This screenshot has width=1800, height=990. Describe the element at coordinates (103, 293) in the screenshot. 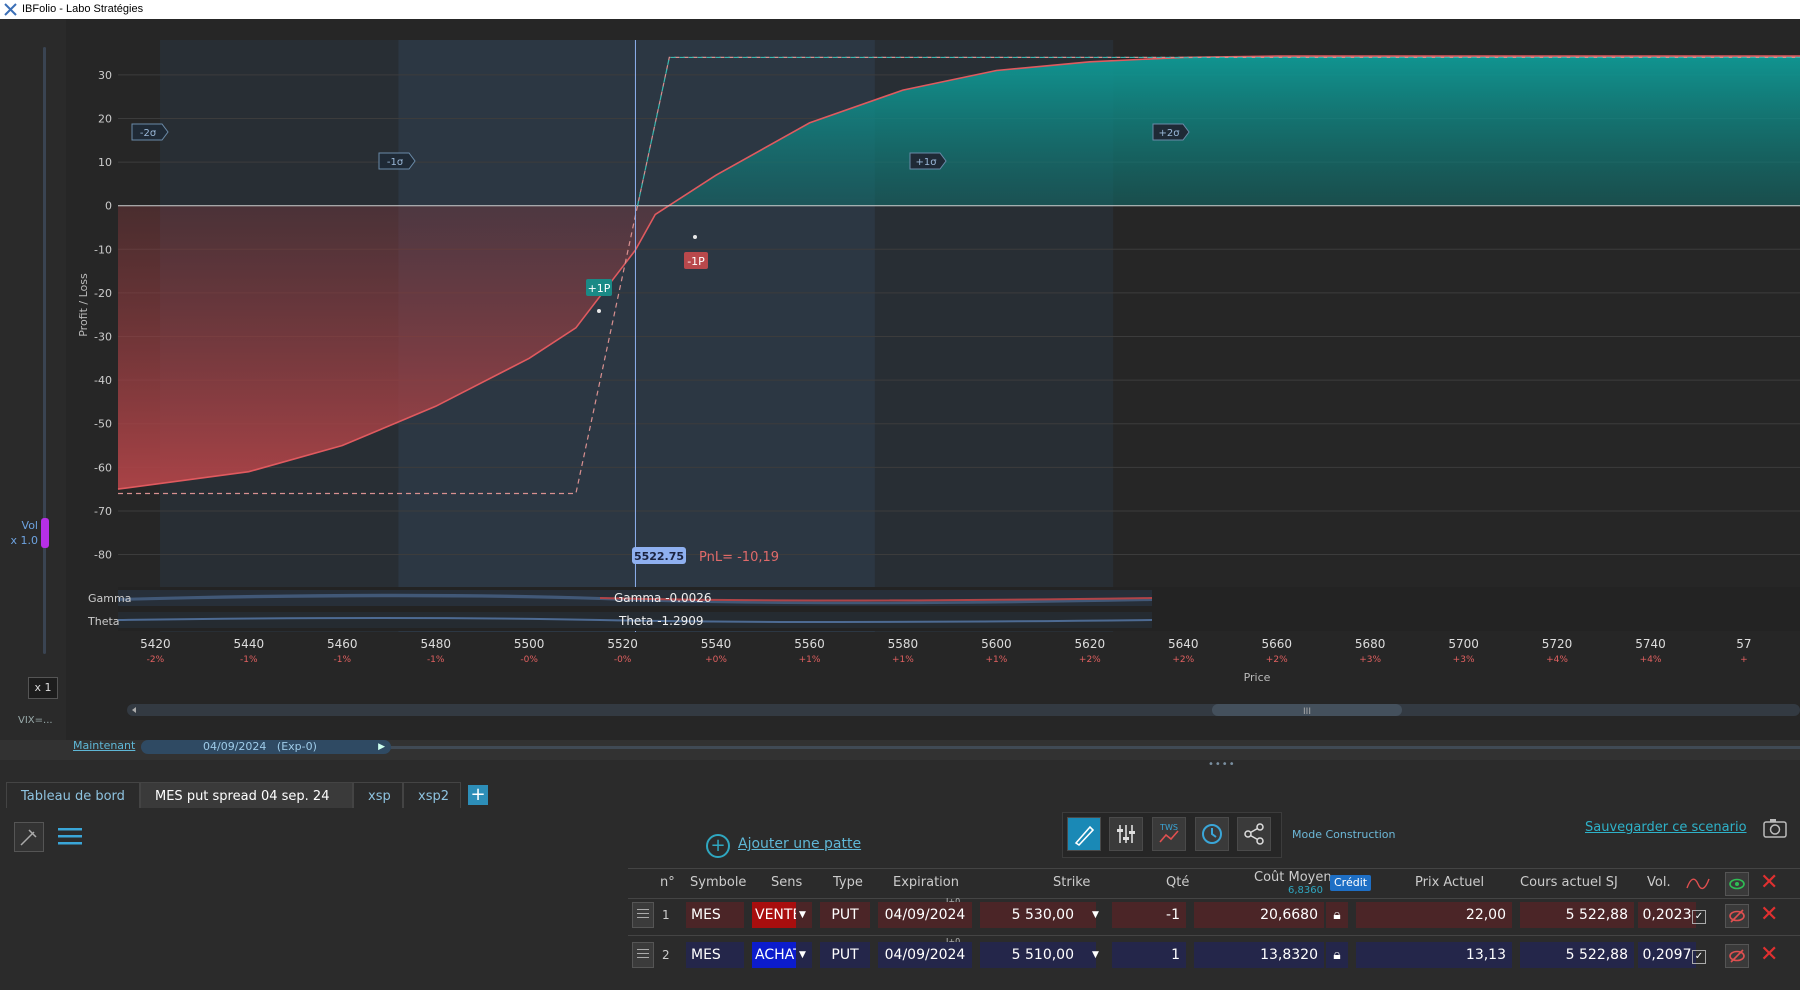

I see `y-tick-label: -20` at that location.